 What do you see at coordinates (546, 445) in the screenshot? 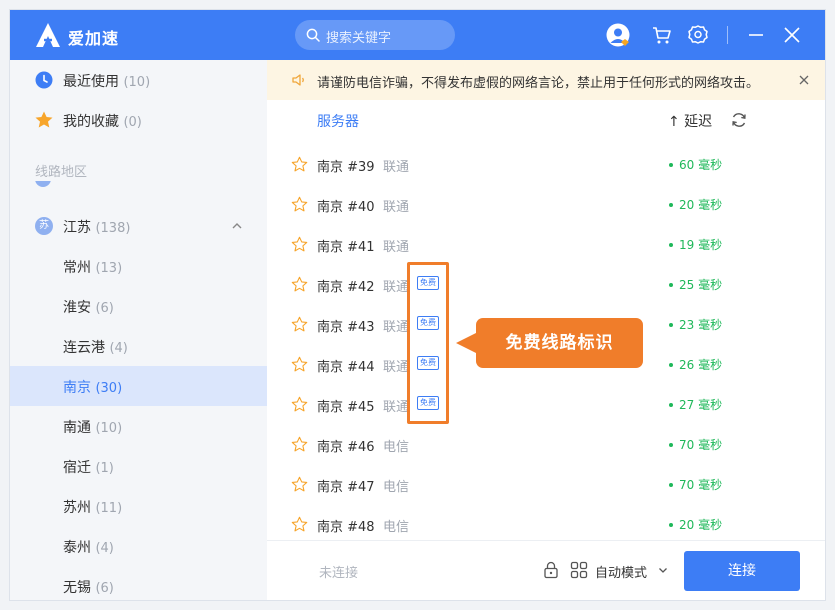
I see `server-row: 南京 #46 电信 70 毫秒` at bounding box center [546, 445].